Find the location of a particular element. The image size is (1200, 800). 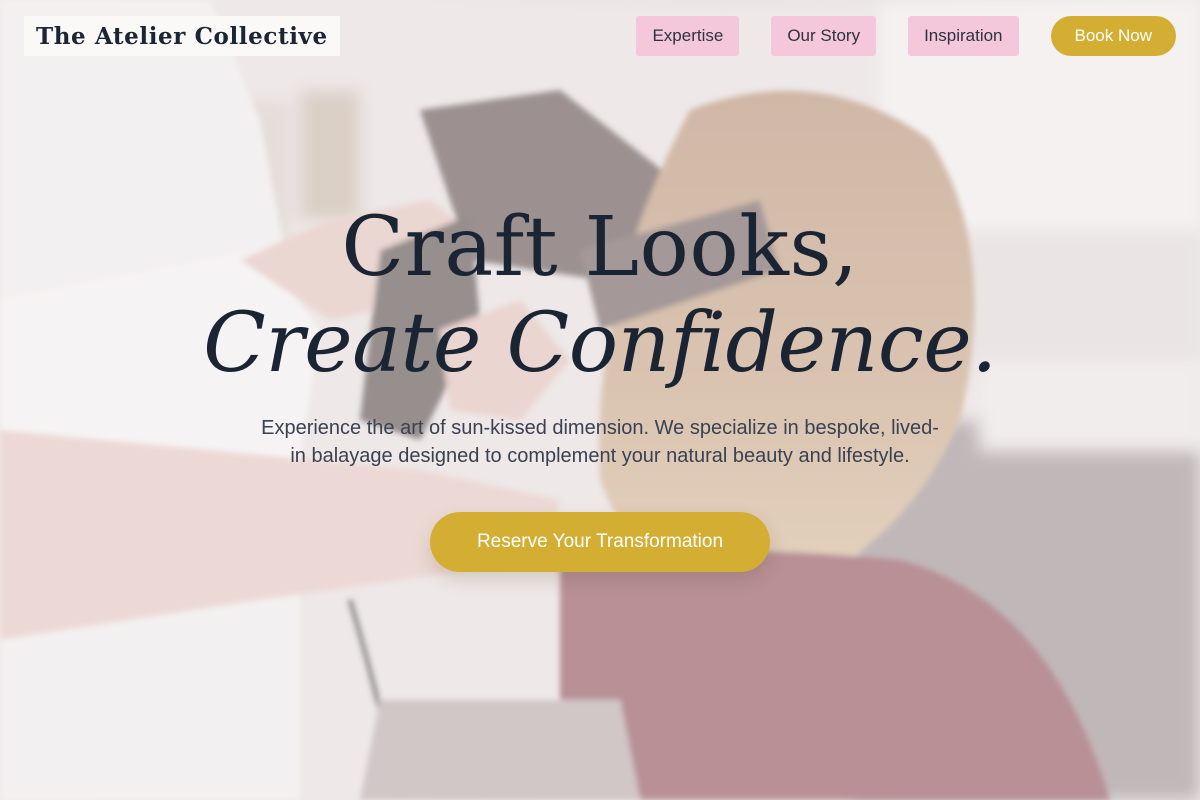

nav-item-our-story: Our Story is located at coordinates (824, 36).